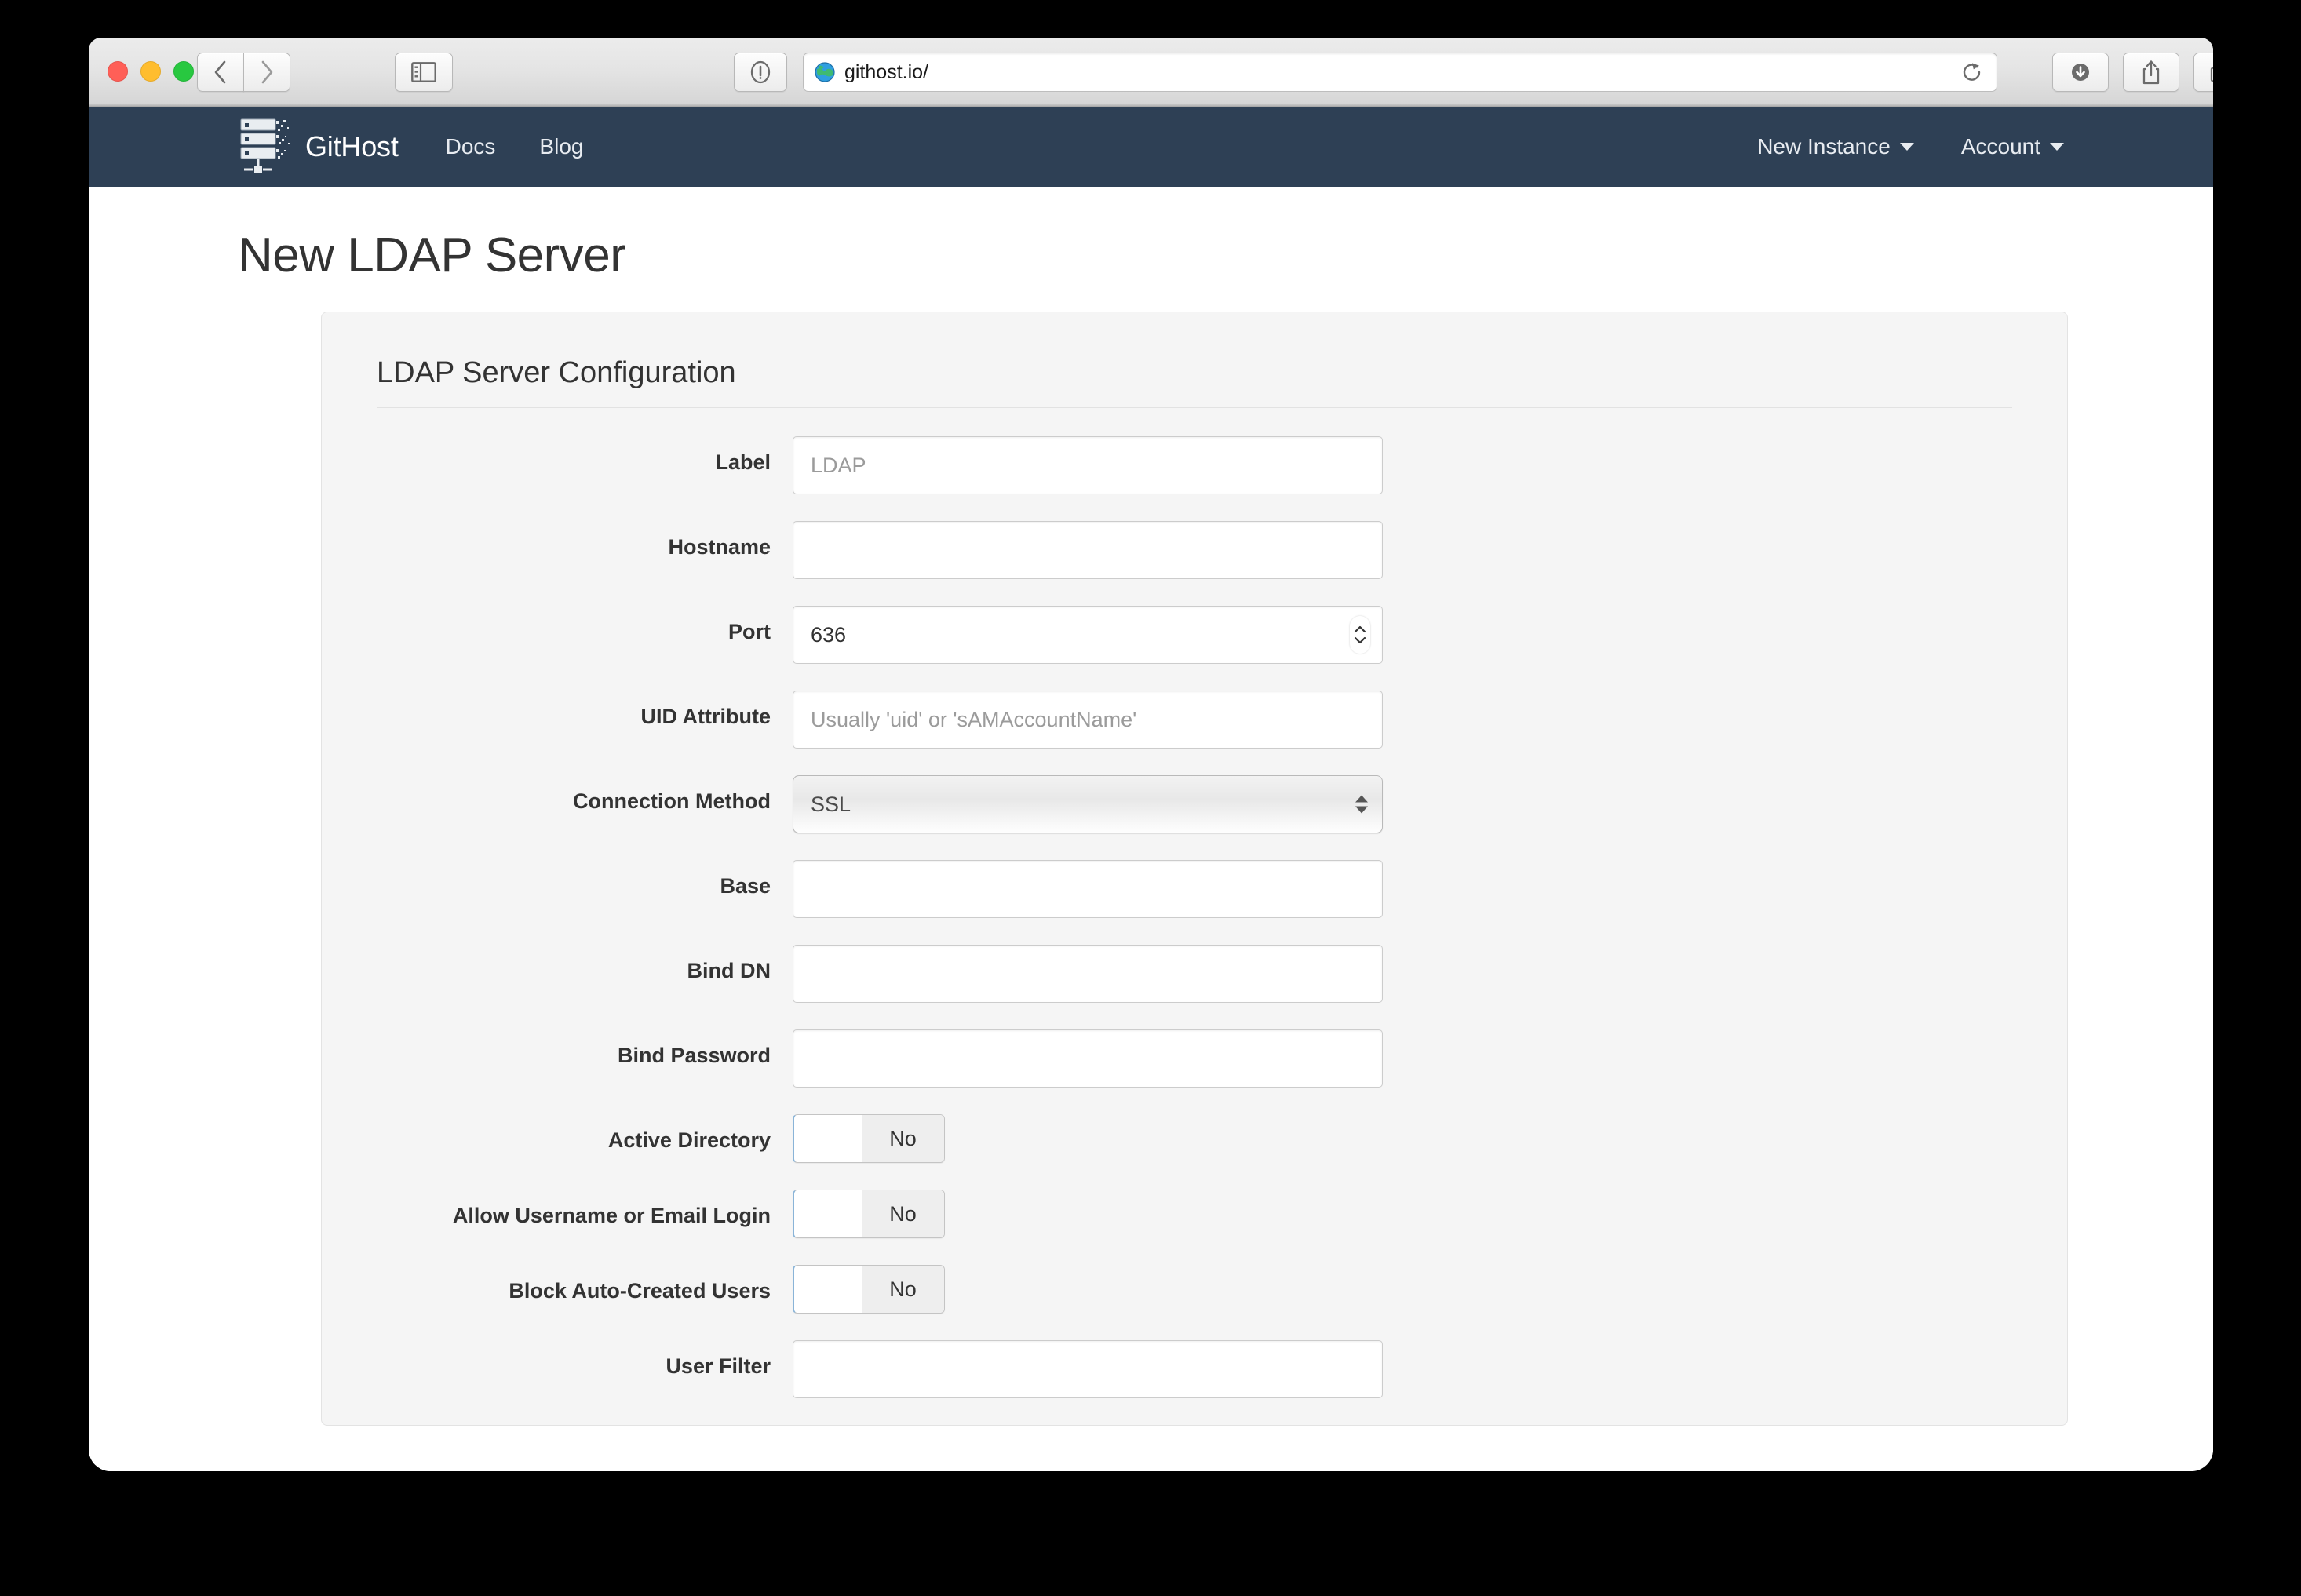 The width and height of the screenshot is (2301, 1596). I want to click on chevron-left-icon, so click(220, 72).